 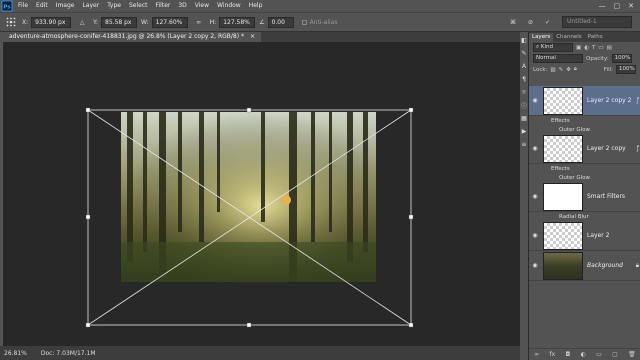 What do you see at coordinates (558, 58) in the screenshot?
I see `blend-mode-select: Normal` at bounding box center [558, 58].